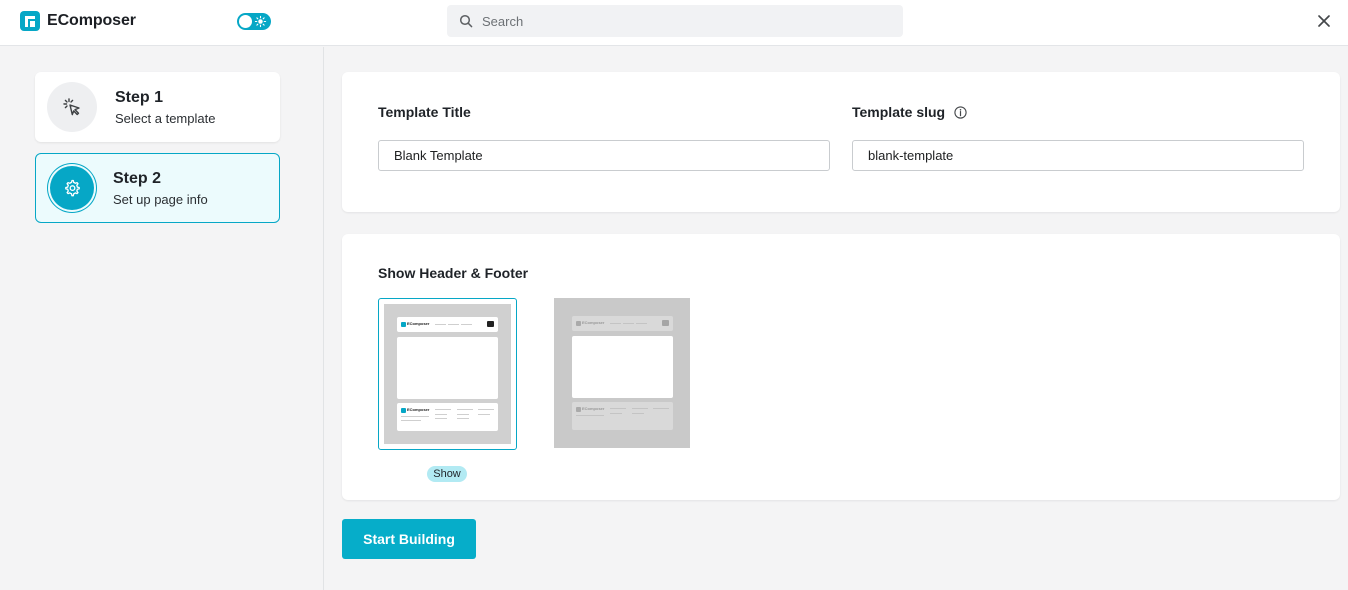 The width and height of the screenshot is (1348, 590). I want to click on app-logo: EComposer, so click(78, 21).